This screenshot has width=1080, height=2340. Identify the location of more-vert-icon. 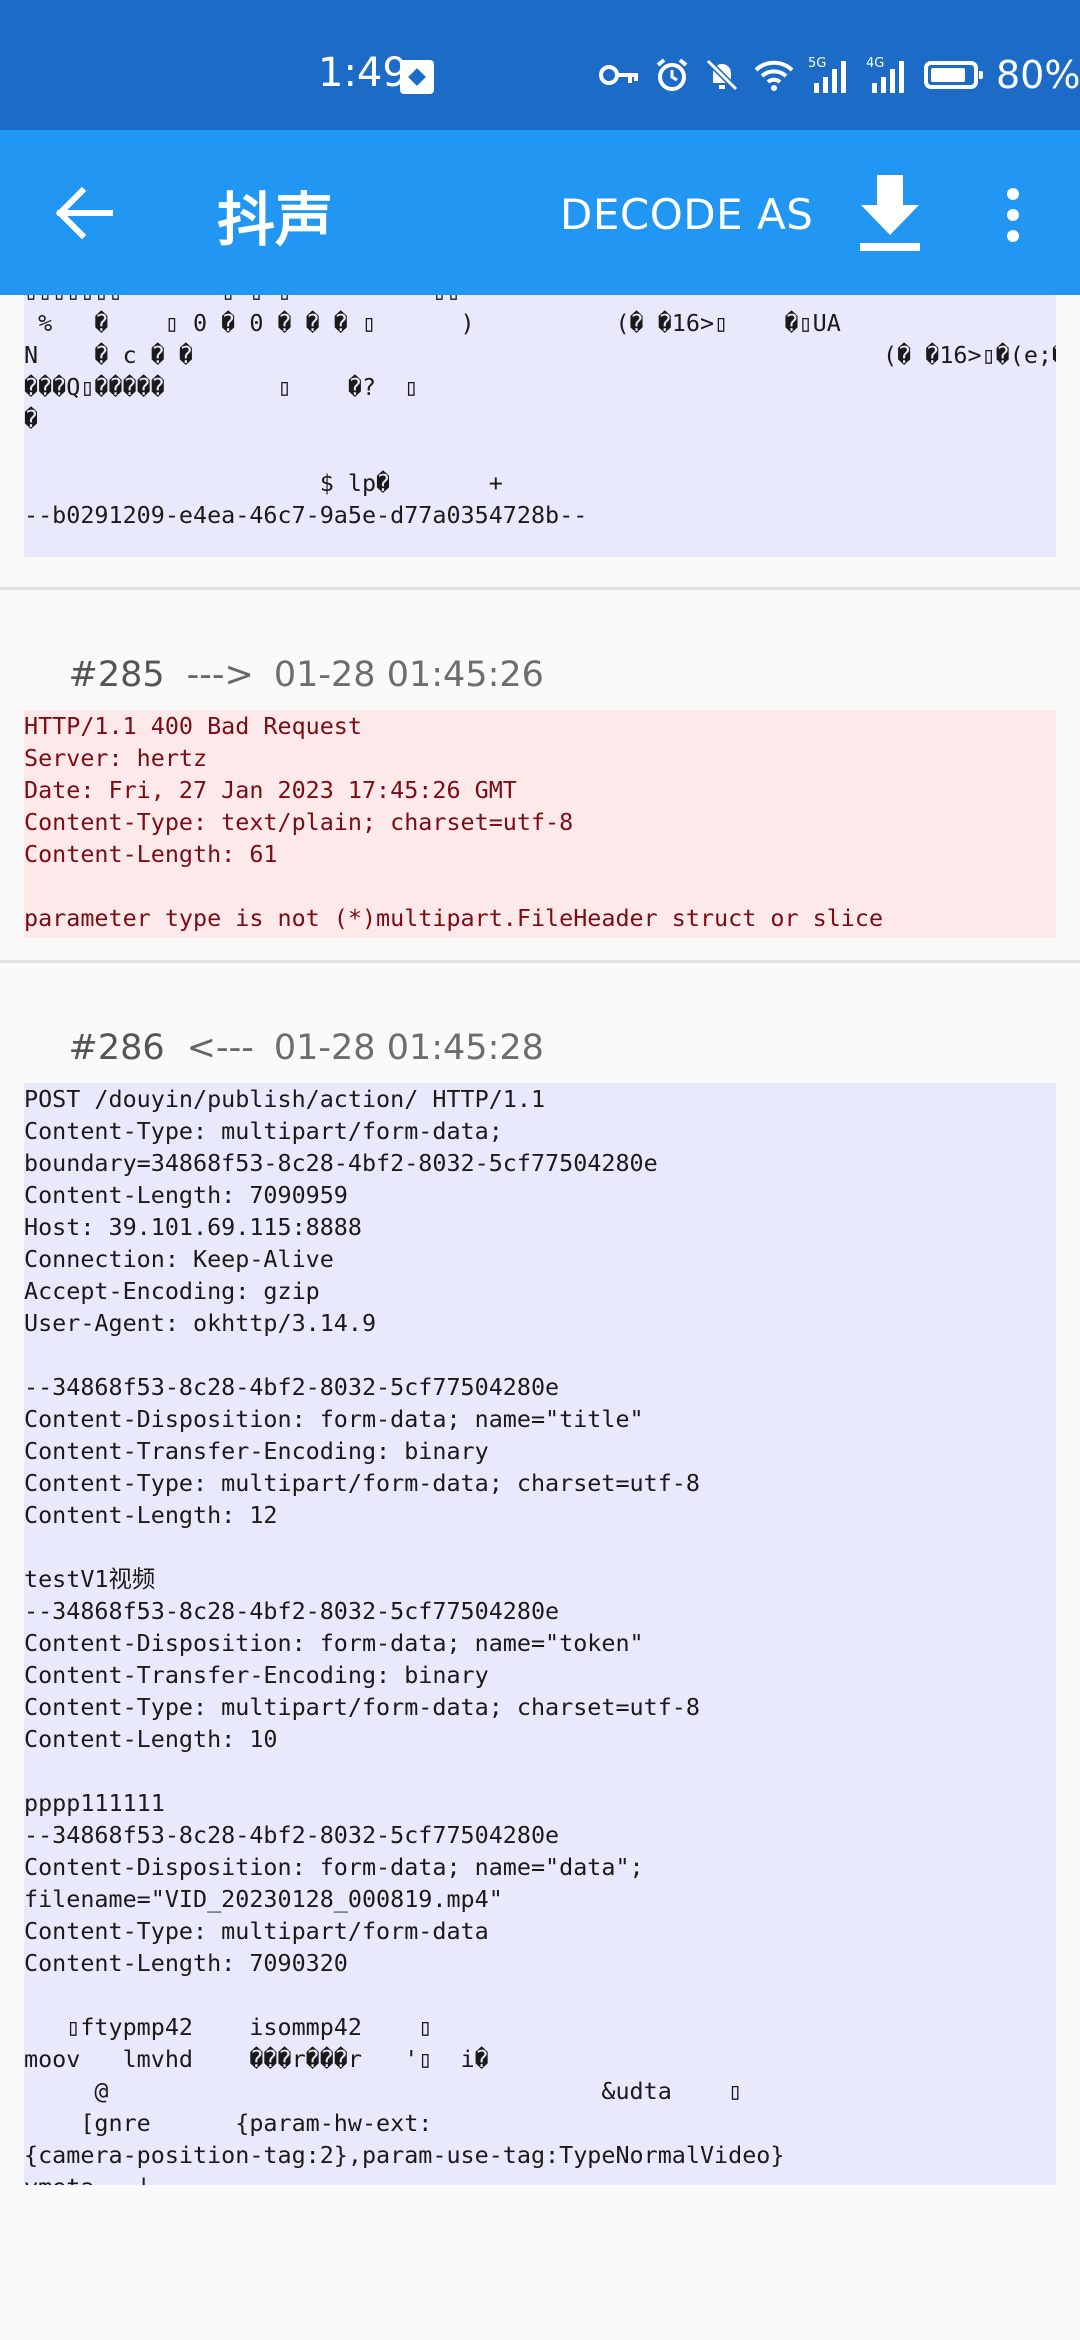
(1013, 215).